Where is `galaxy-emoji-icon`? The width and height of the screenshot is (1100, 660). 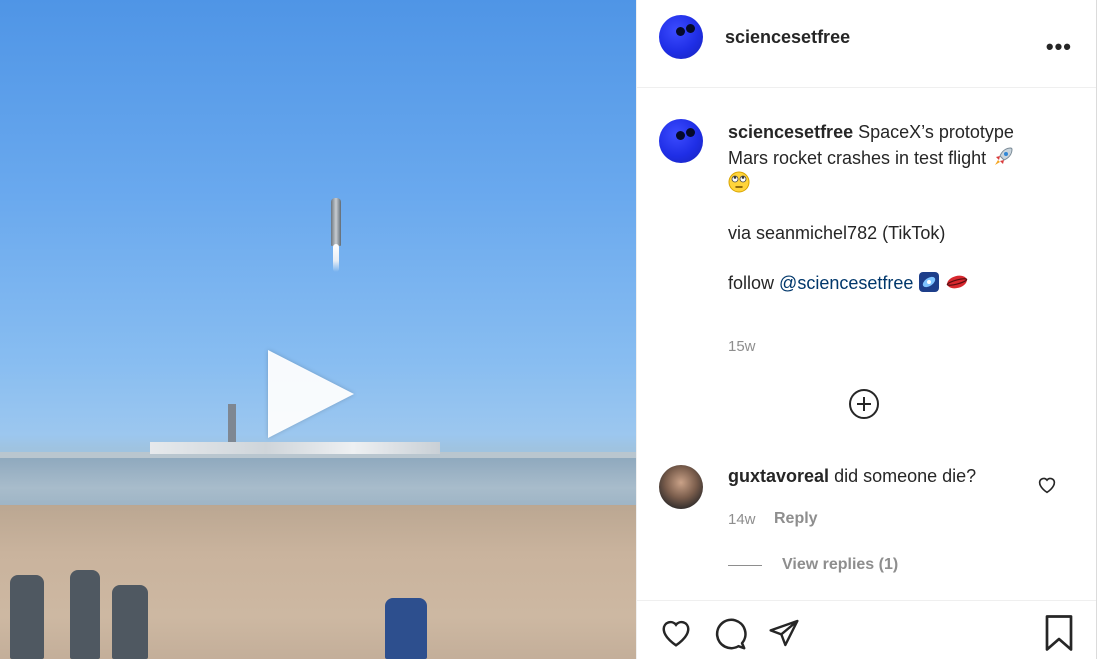 galaxy-emoji-icon is located at coordinates (929, 282).